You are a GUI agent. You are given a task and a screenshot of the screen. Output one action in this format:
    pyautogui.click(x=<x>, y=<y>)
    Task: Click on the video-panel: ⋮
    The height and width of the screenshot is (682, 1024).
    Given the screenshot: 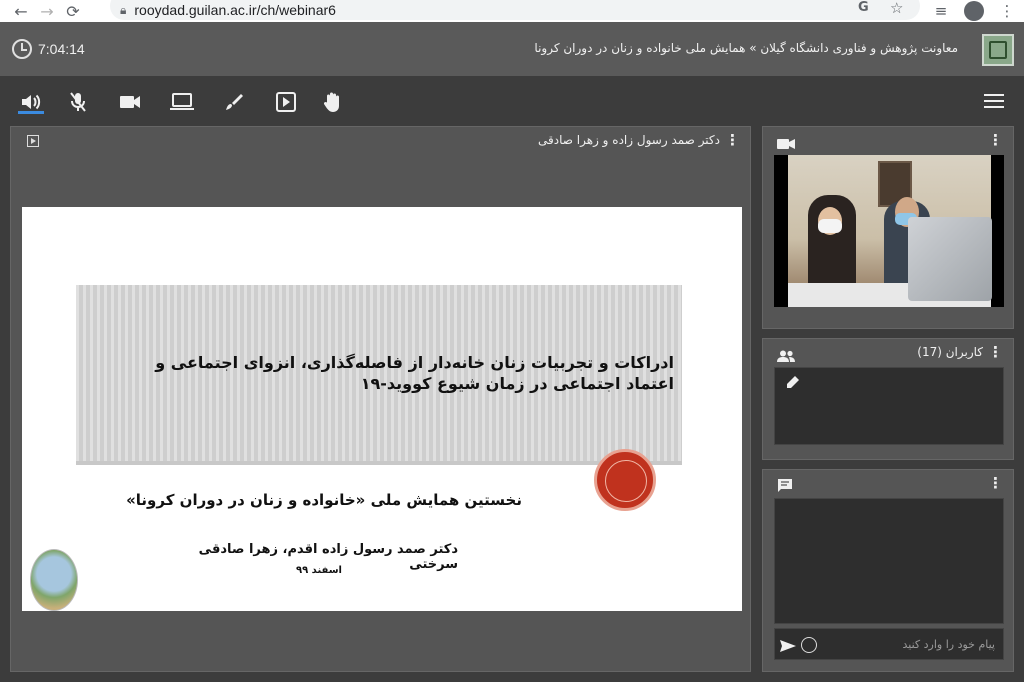 What is the action you would take?
    pyautogui.click(x=888, y=227)
    